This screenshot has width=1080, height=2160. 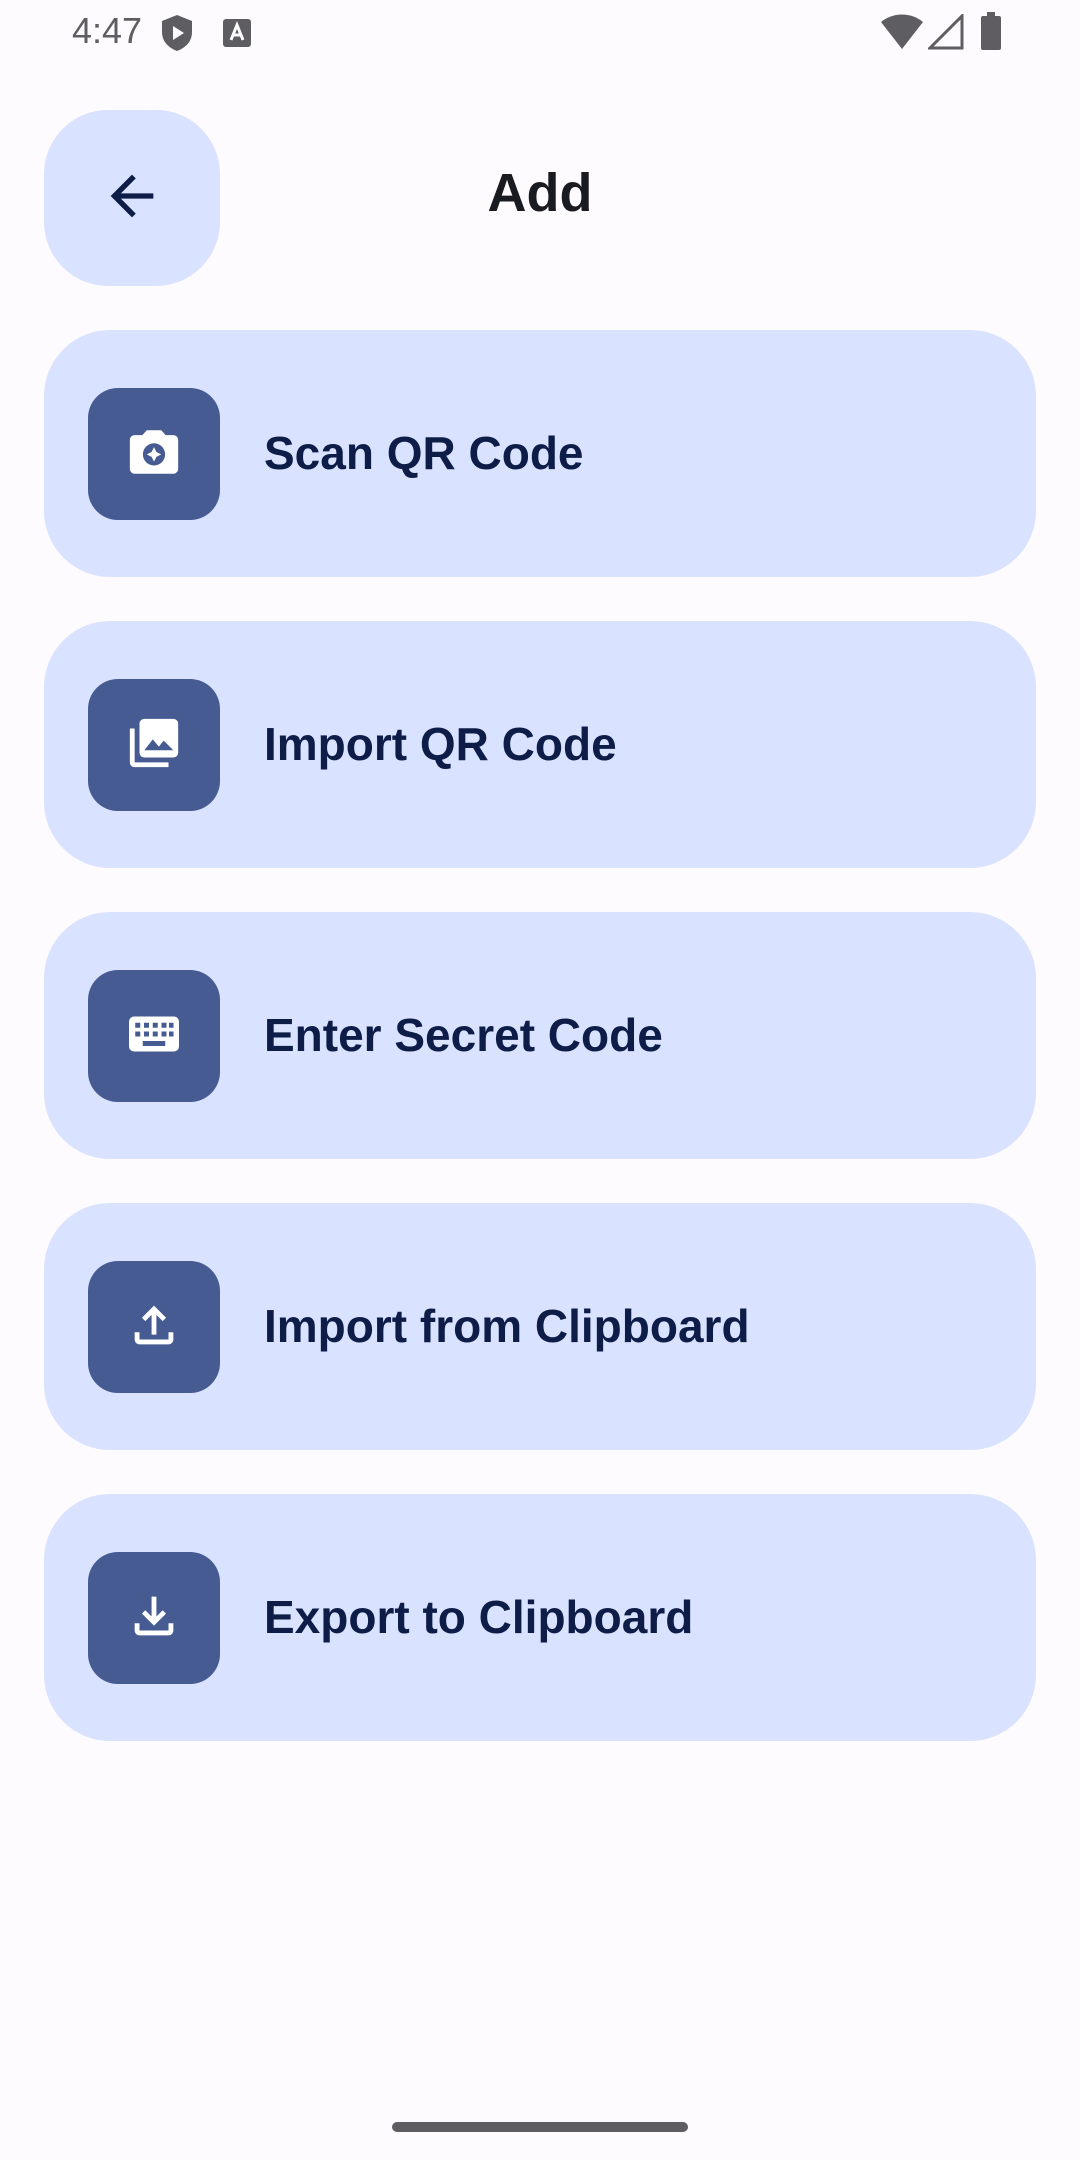 What do you see at coordinates (107, 30) in the screenshot?
I see `status-time: 4:47` at bounding box center [107, 30].